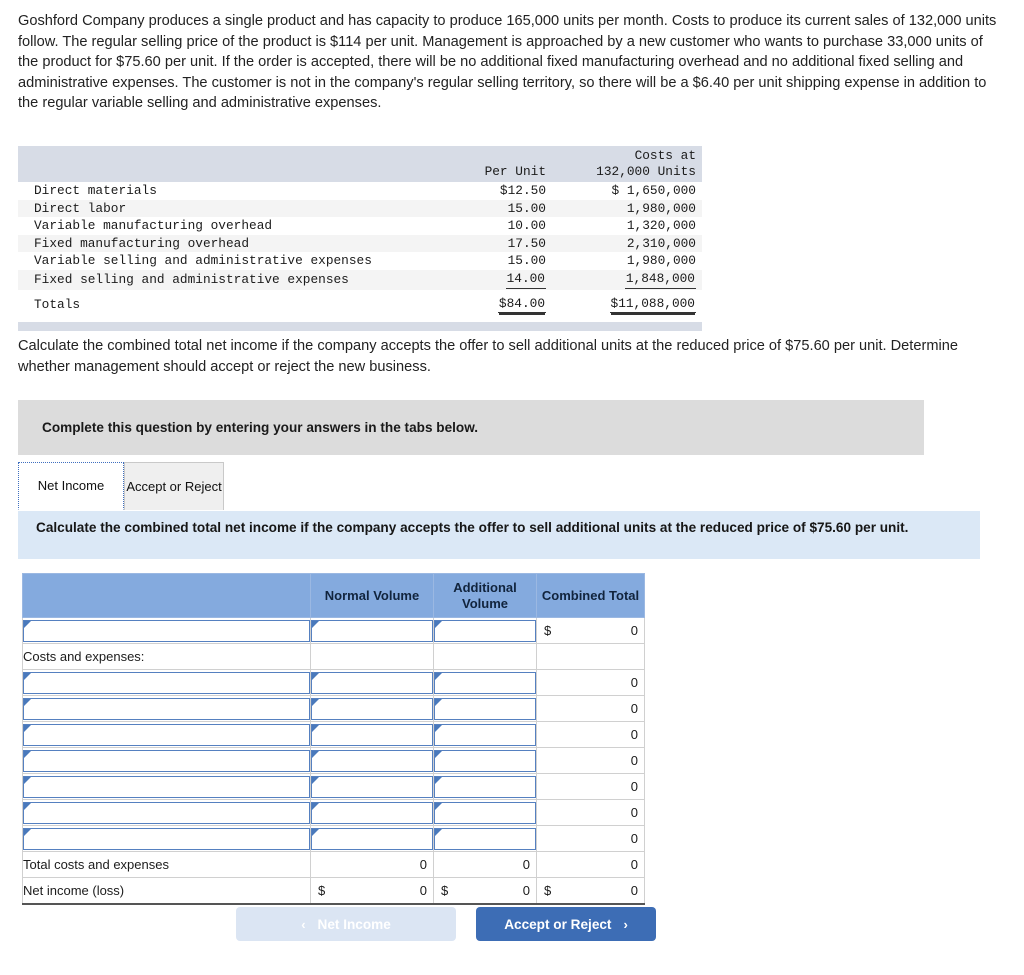  Describe the element at coordinates (485, 700) in the screenshot. I see `row-3-additional-value` at that location.